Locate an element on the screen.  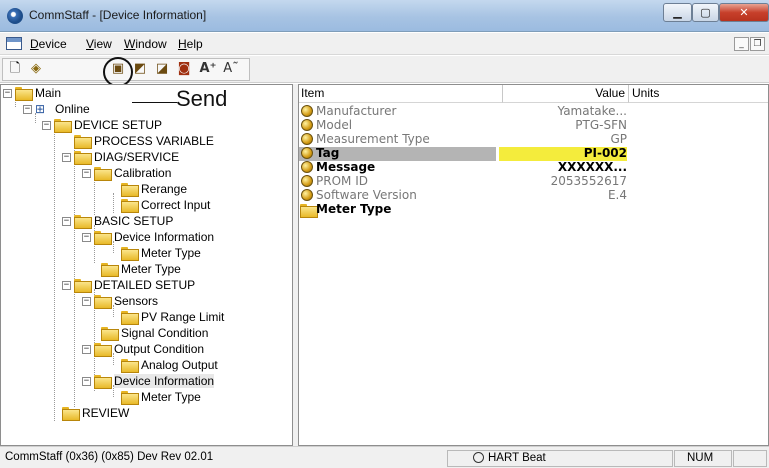
menu-view: View is located at coordinates (99, 44).